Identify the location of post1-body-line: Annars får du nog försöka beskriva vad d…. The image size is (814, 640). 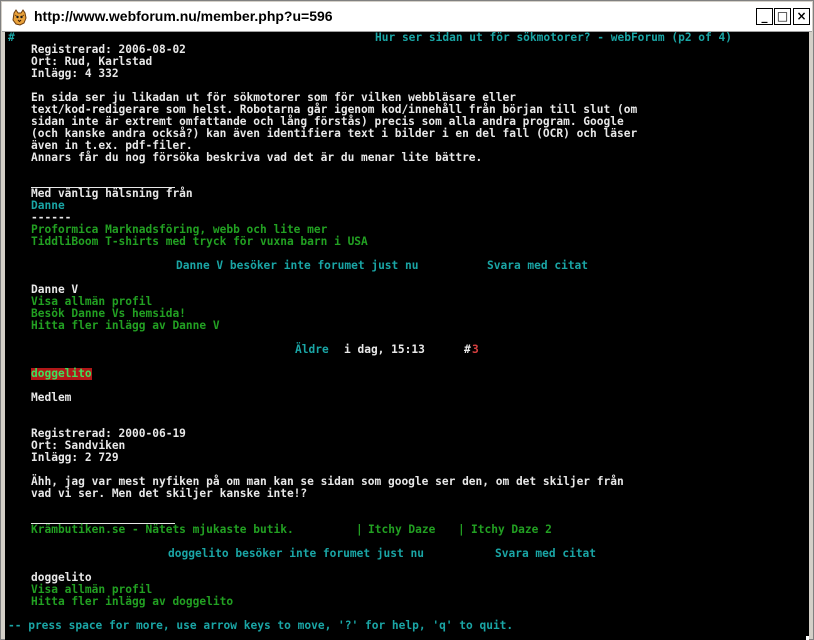
(257, 157).